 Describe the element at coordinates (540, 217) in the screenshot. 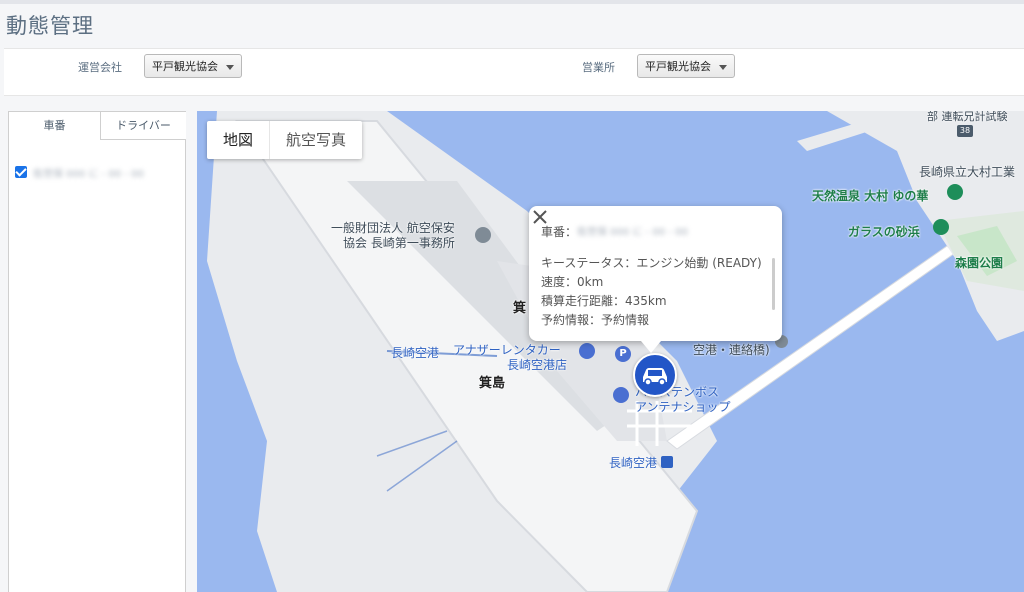

I see `close-icon` at that location.